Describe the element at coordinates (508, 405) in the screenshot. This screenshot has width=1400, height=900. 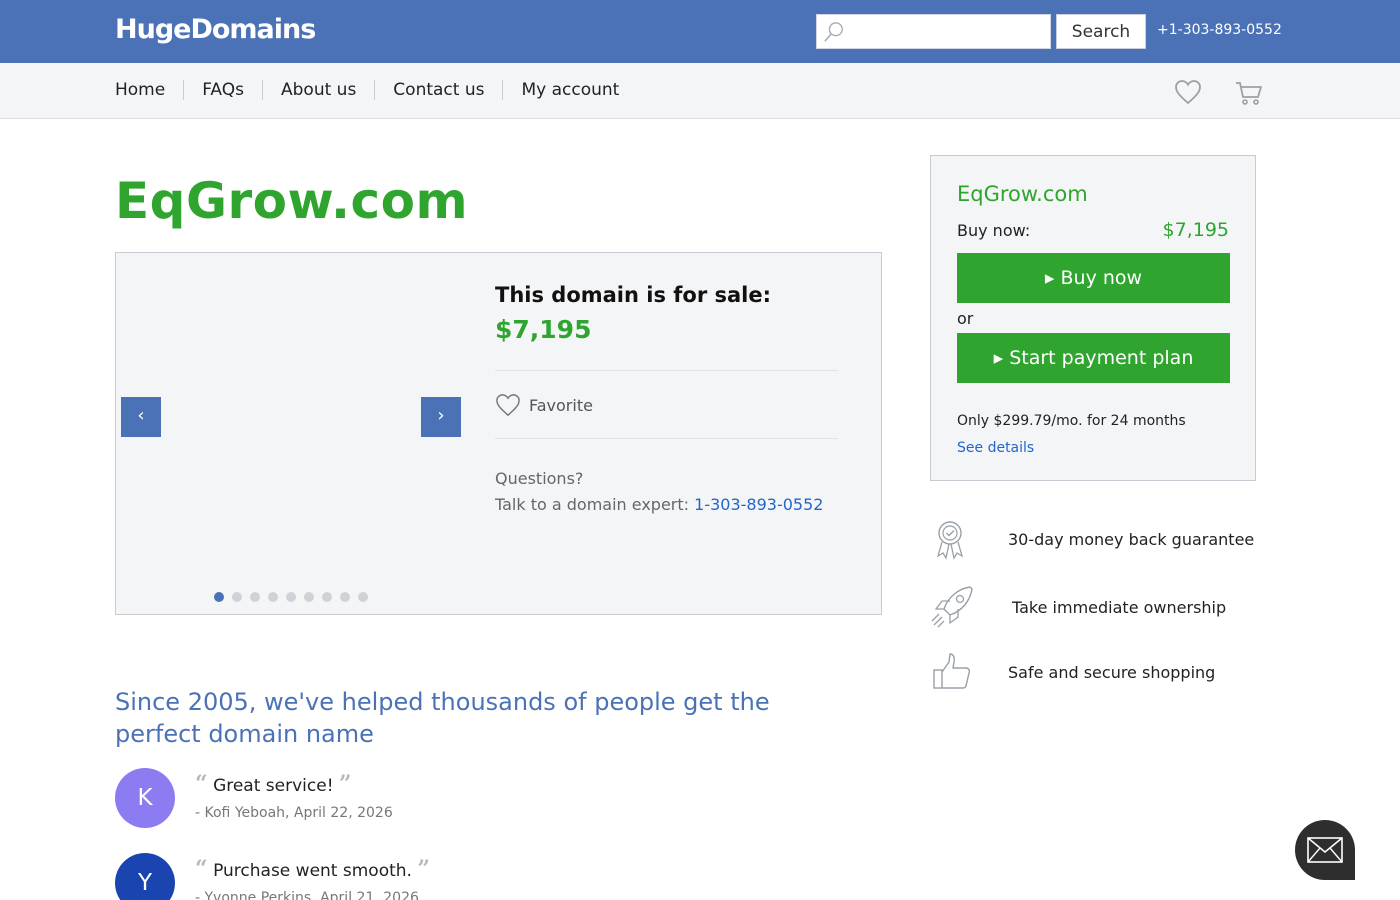
I see `heart-icon` at that location.